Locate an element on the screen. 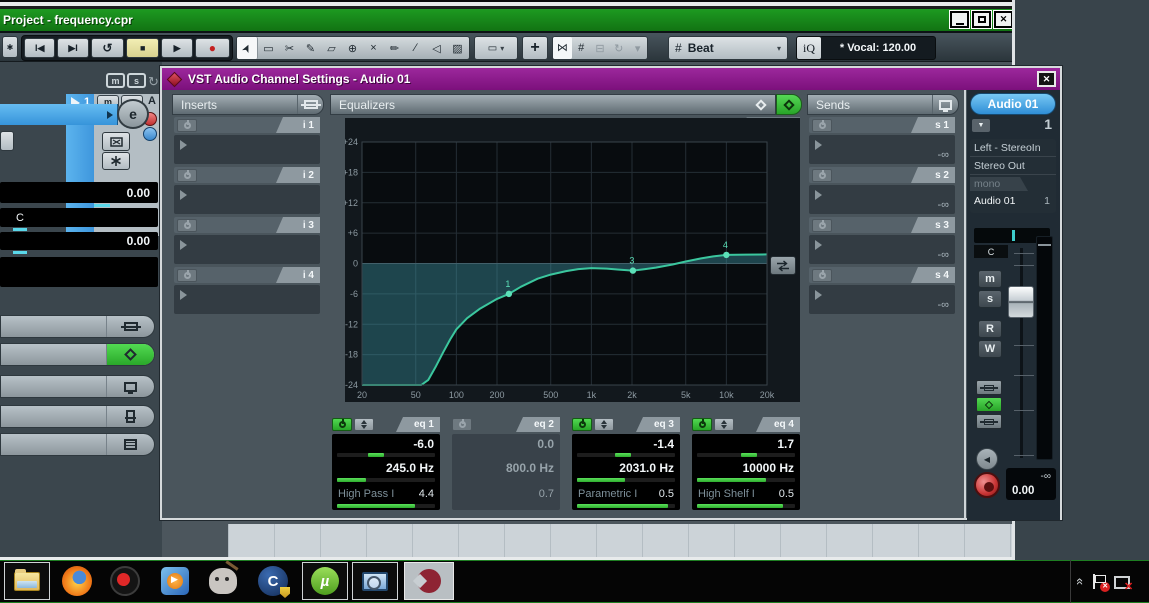 The image size is (1149, 603). action-center-icon: ✕ is located at coordinates (1101, 582).